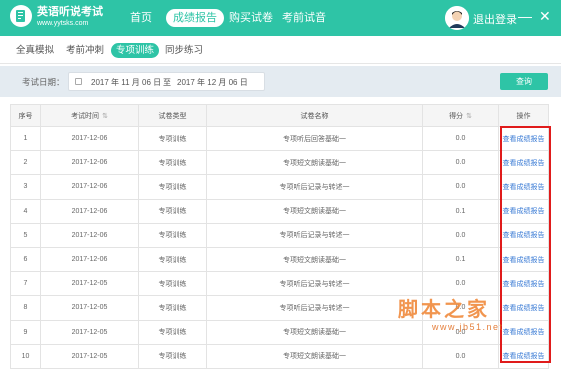  I want to click on table-row: 10 2017-12-05 专项训练 专项短文朗读基础一 0.0 查看成绩报告, so click(279, 356).